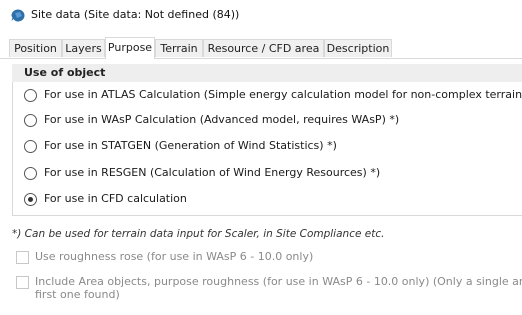 Image resolution: width=522 pixels, height=315 pixels. What do you see at coordinates (135, 14) in the screenshot?
I see `window-title: Site data (Site data: Not defined (84))` at bounding box center [135, 14].